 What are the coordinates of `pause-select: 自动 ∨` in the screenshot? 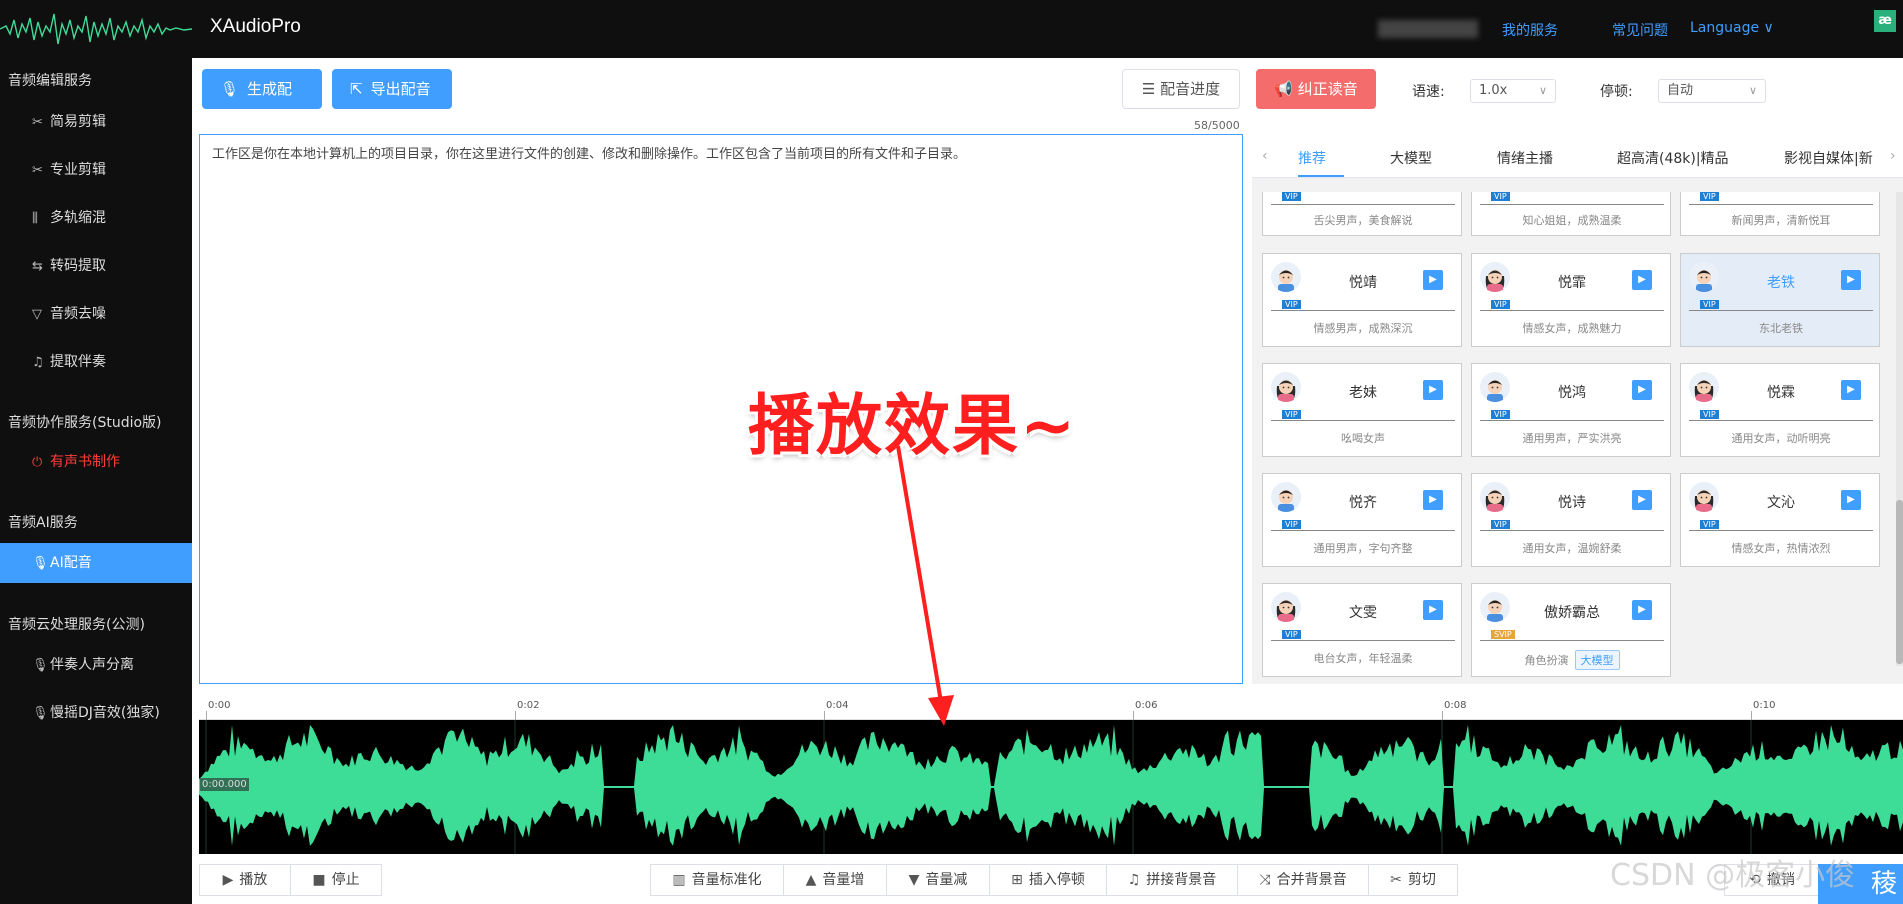 It's located at (1712, 91).